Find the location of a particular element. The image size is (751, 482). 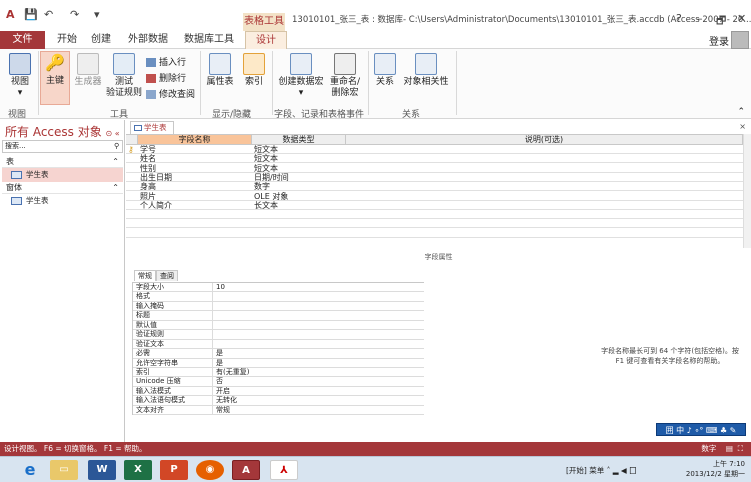

property-row: 格式 is located at coordinates (279, 297).